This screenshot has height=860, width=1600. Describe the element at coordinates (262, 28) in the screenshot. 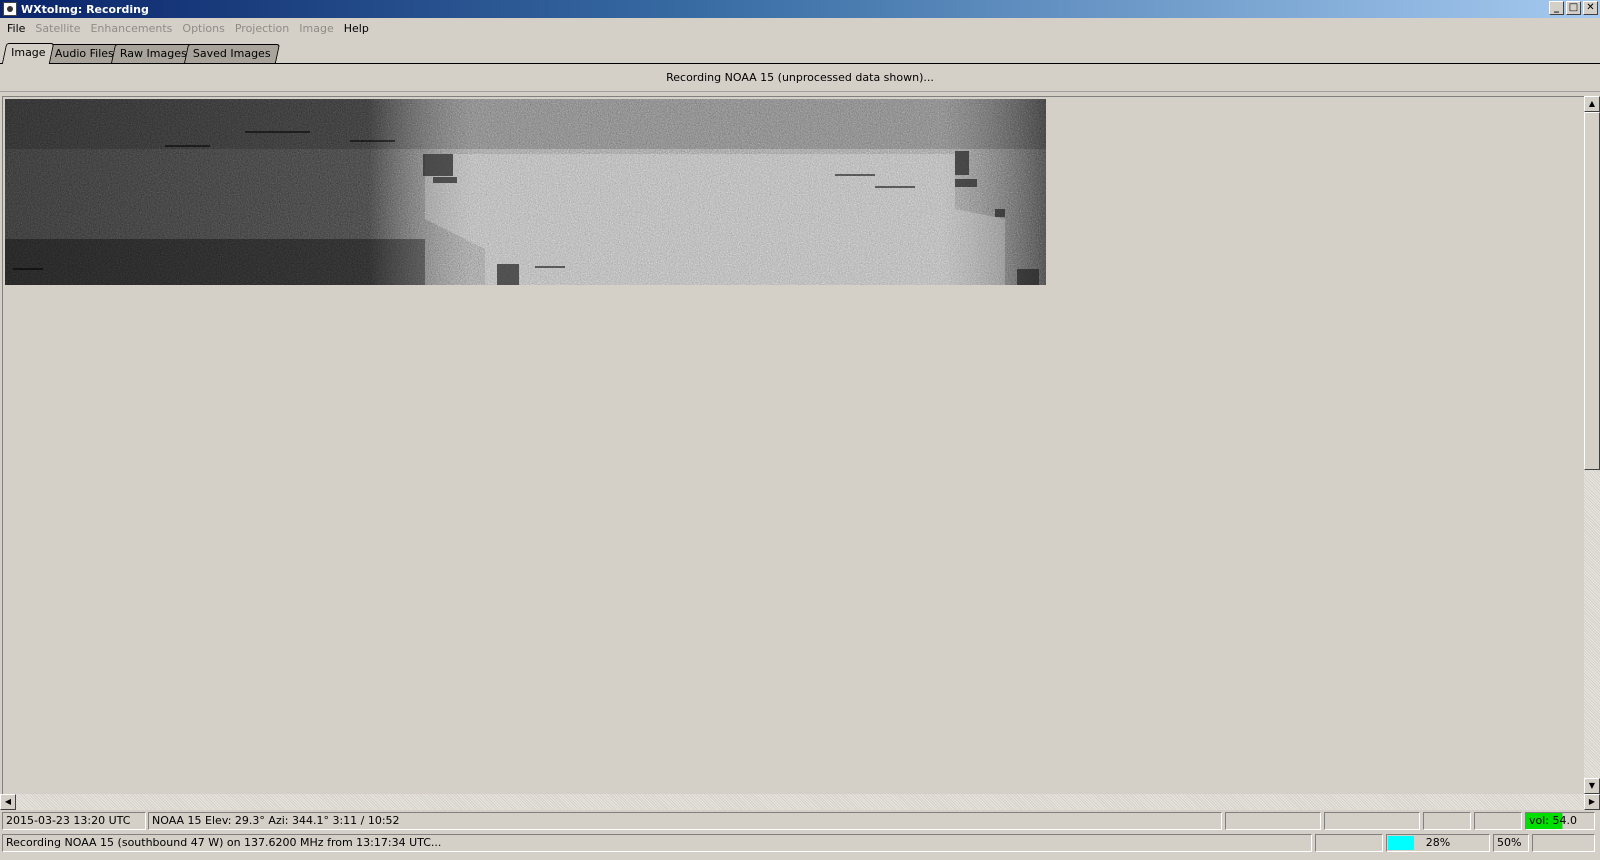

I see `menu-projection: Projection` at that location.